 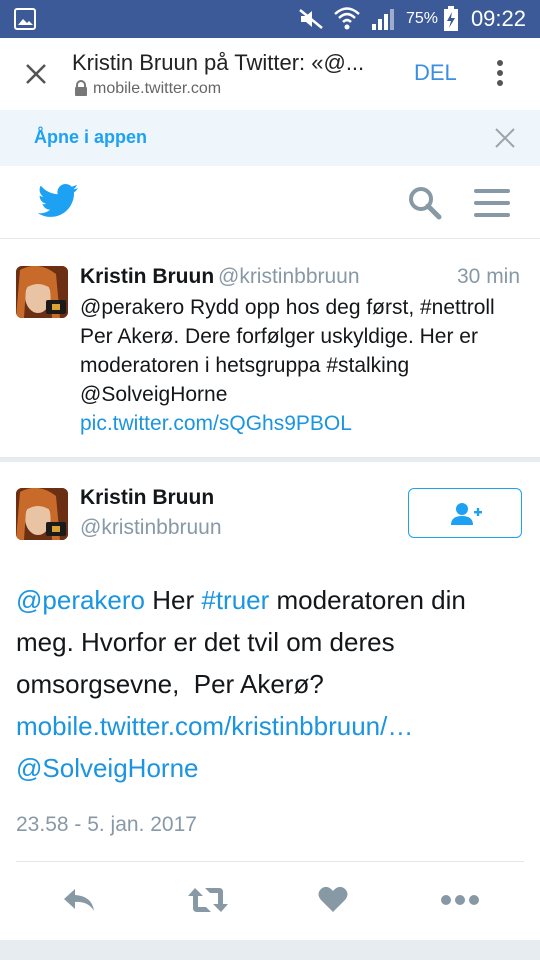 What do you see at coordinates (154, 394) in the screenshot?
I see `tweet-text-line: @SolveigHorne` at bounding box center [154, 394].